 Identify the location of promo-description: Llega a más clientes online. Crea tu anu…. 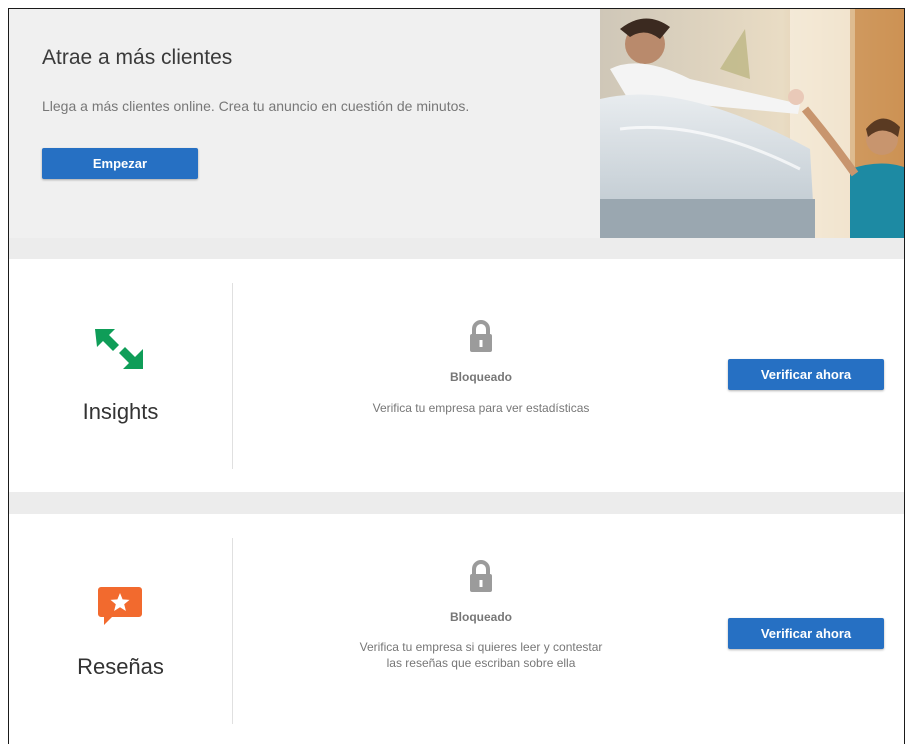
(256, 106).